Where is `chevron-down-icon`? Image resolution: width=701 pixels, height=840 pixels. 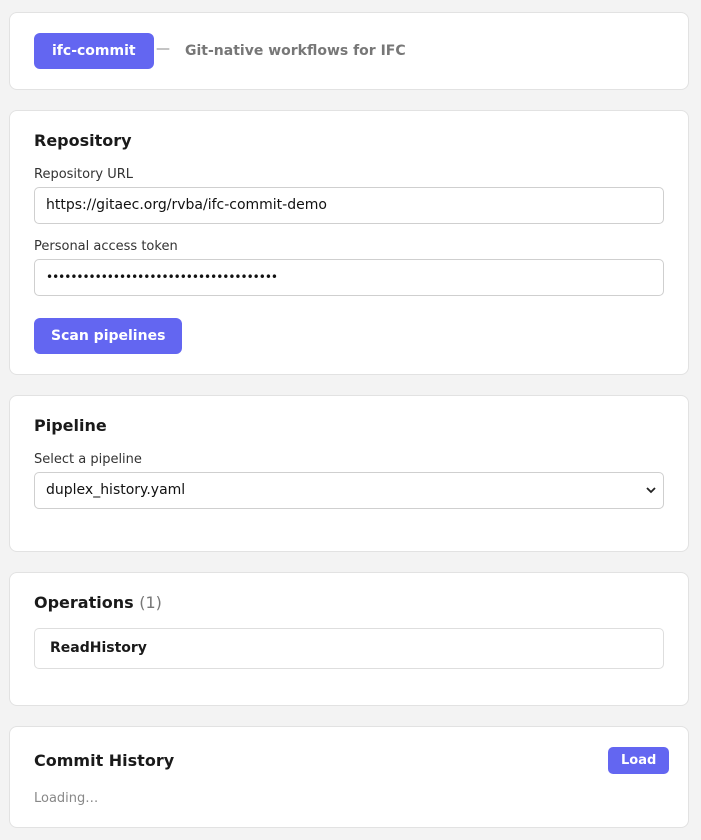
chevron-down-icon is located at coordinates (651, 490).